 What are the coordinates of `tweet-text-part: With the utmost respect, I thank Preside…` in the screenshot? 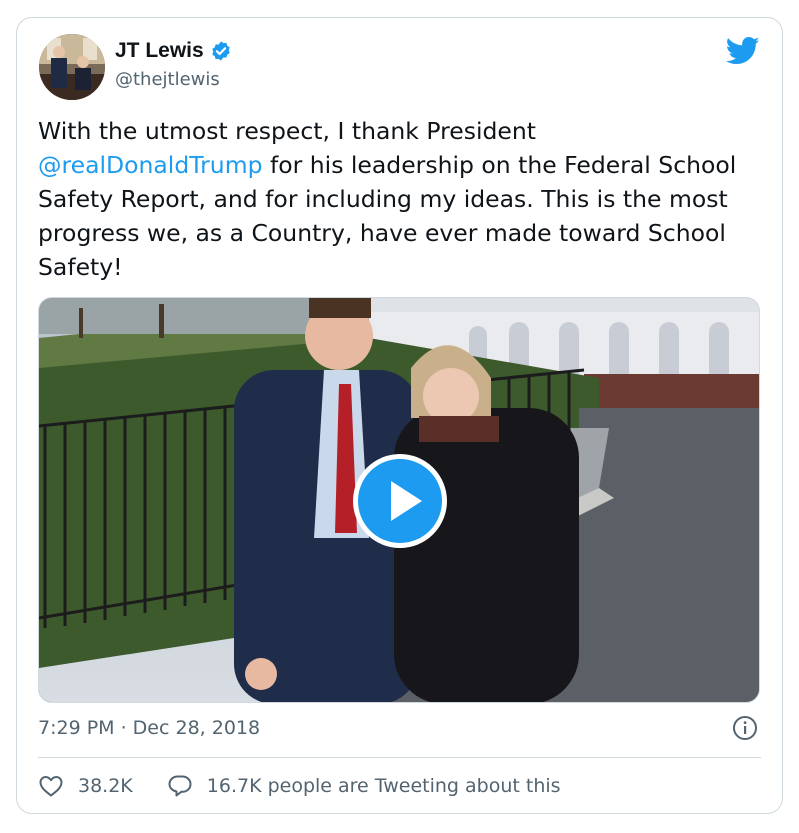 It's located at (287, 131).